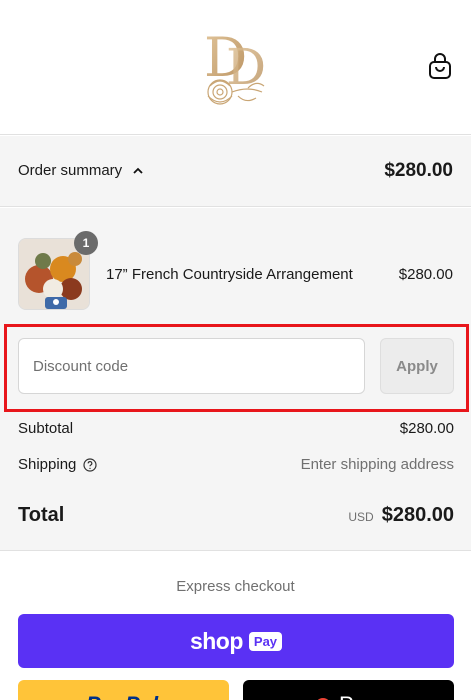  Describe the element at coordinates (123, 690) in the screenshot. I see `paypal-button: PayPal` at that location.